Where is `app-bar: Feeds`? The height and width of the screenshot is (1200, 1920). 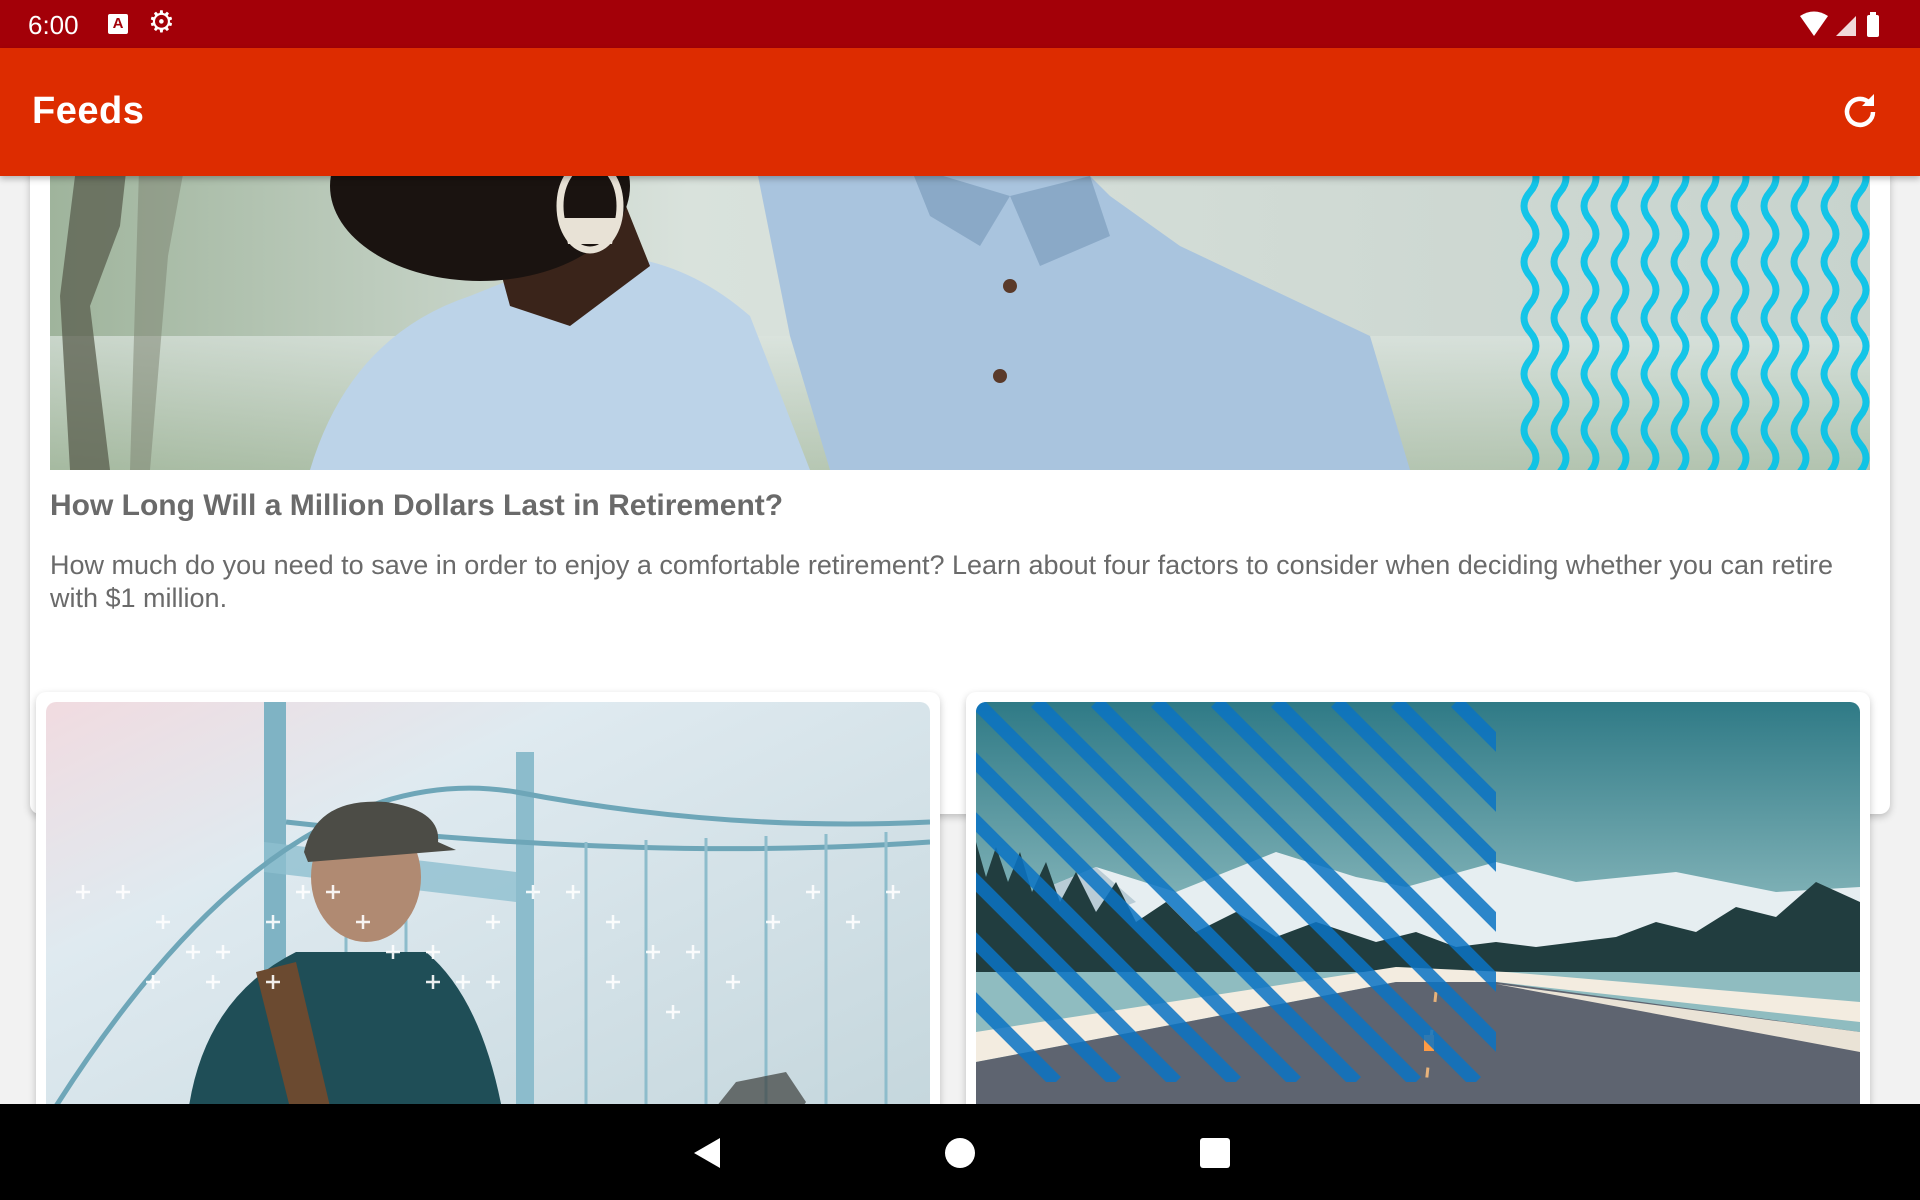
app-bar: Feeds is located at coordinates (960, 112).